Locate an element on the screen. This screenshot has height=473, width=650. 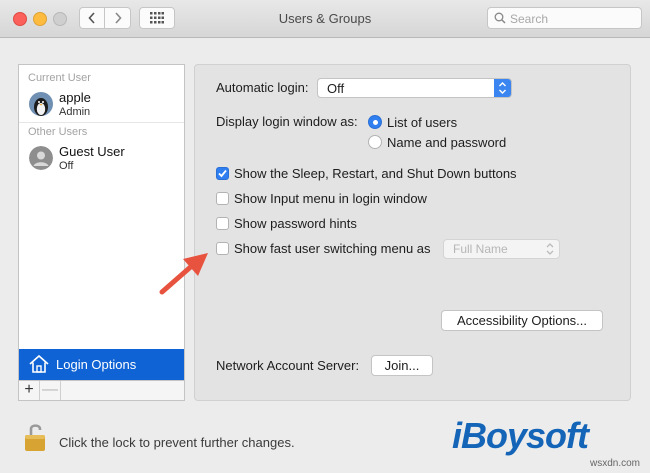
iboysoft-logo: iBoysoft is located at coordinates (520, 435).